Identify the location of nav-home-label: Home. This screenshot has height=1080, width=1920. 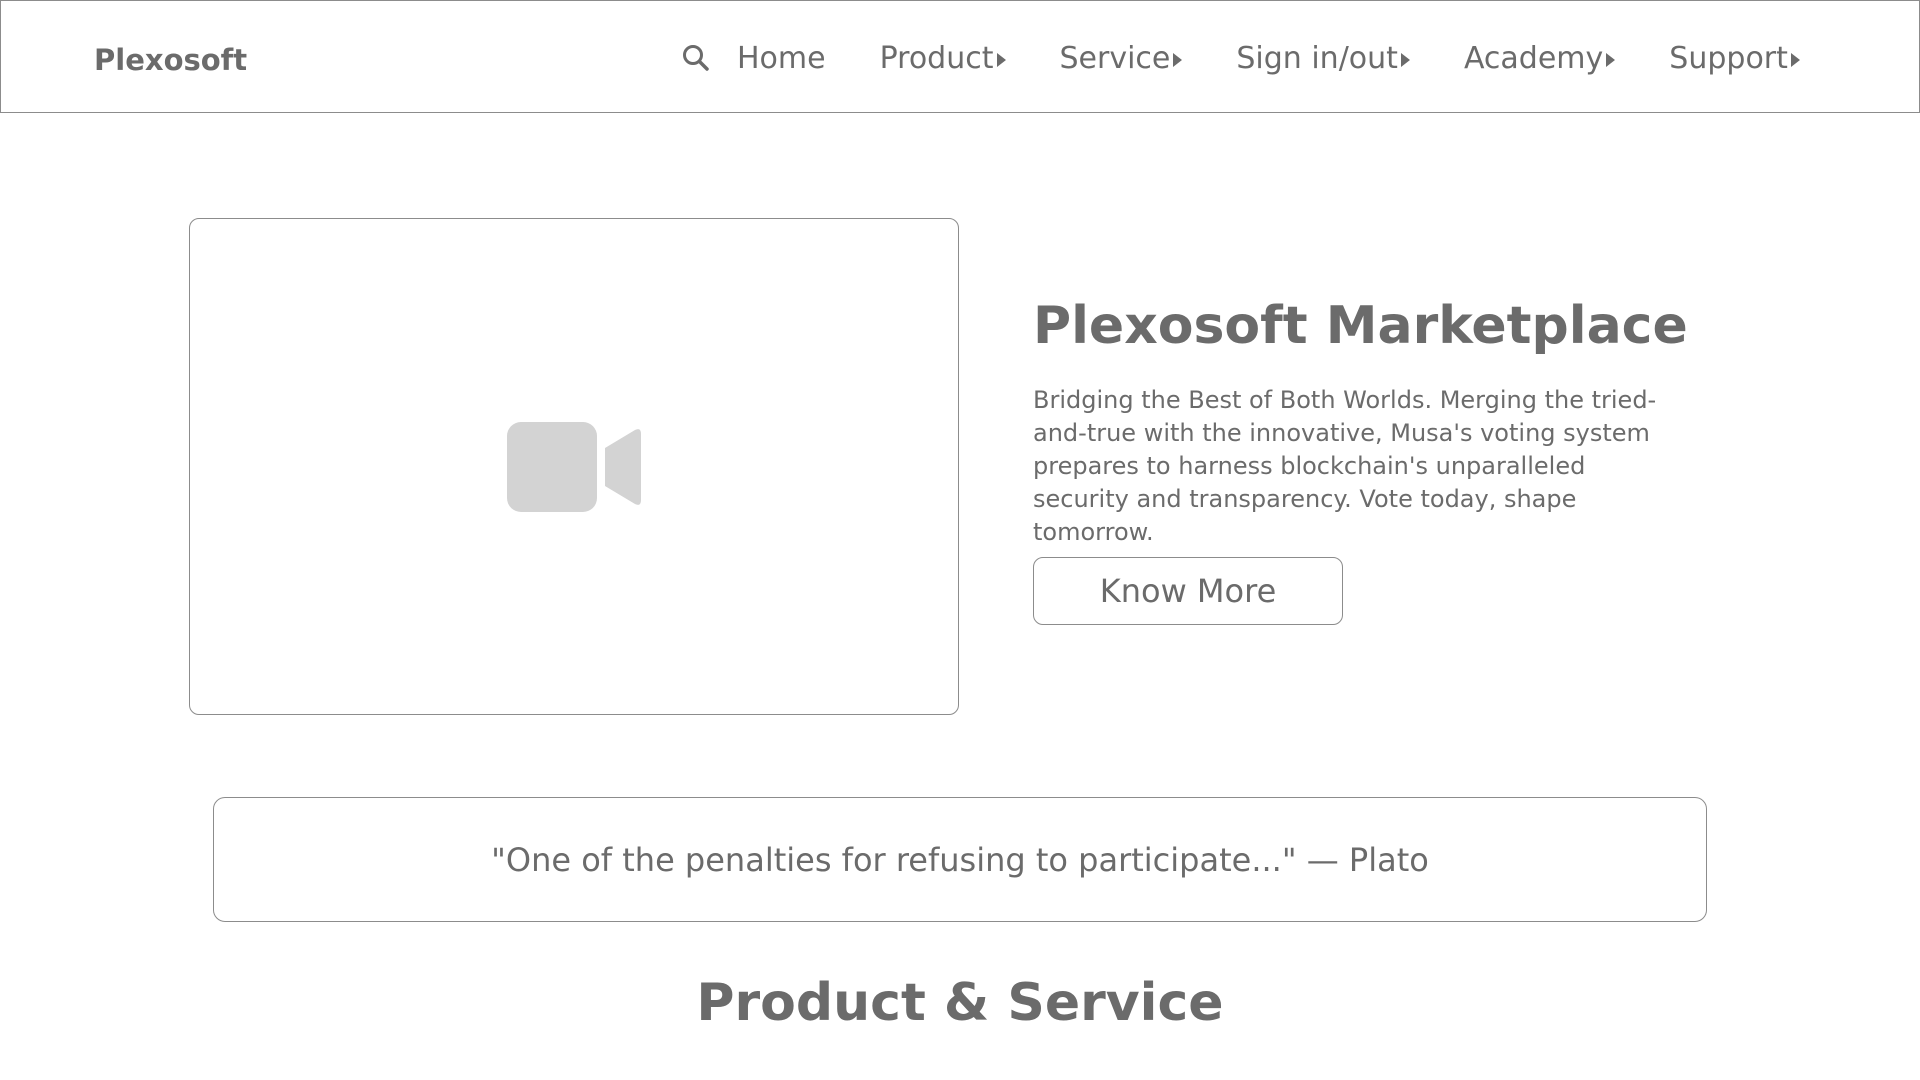
(781, 58).